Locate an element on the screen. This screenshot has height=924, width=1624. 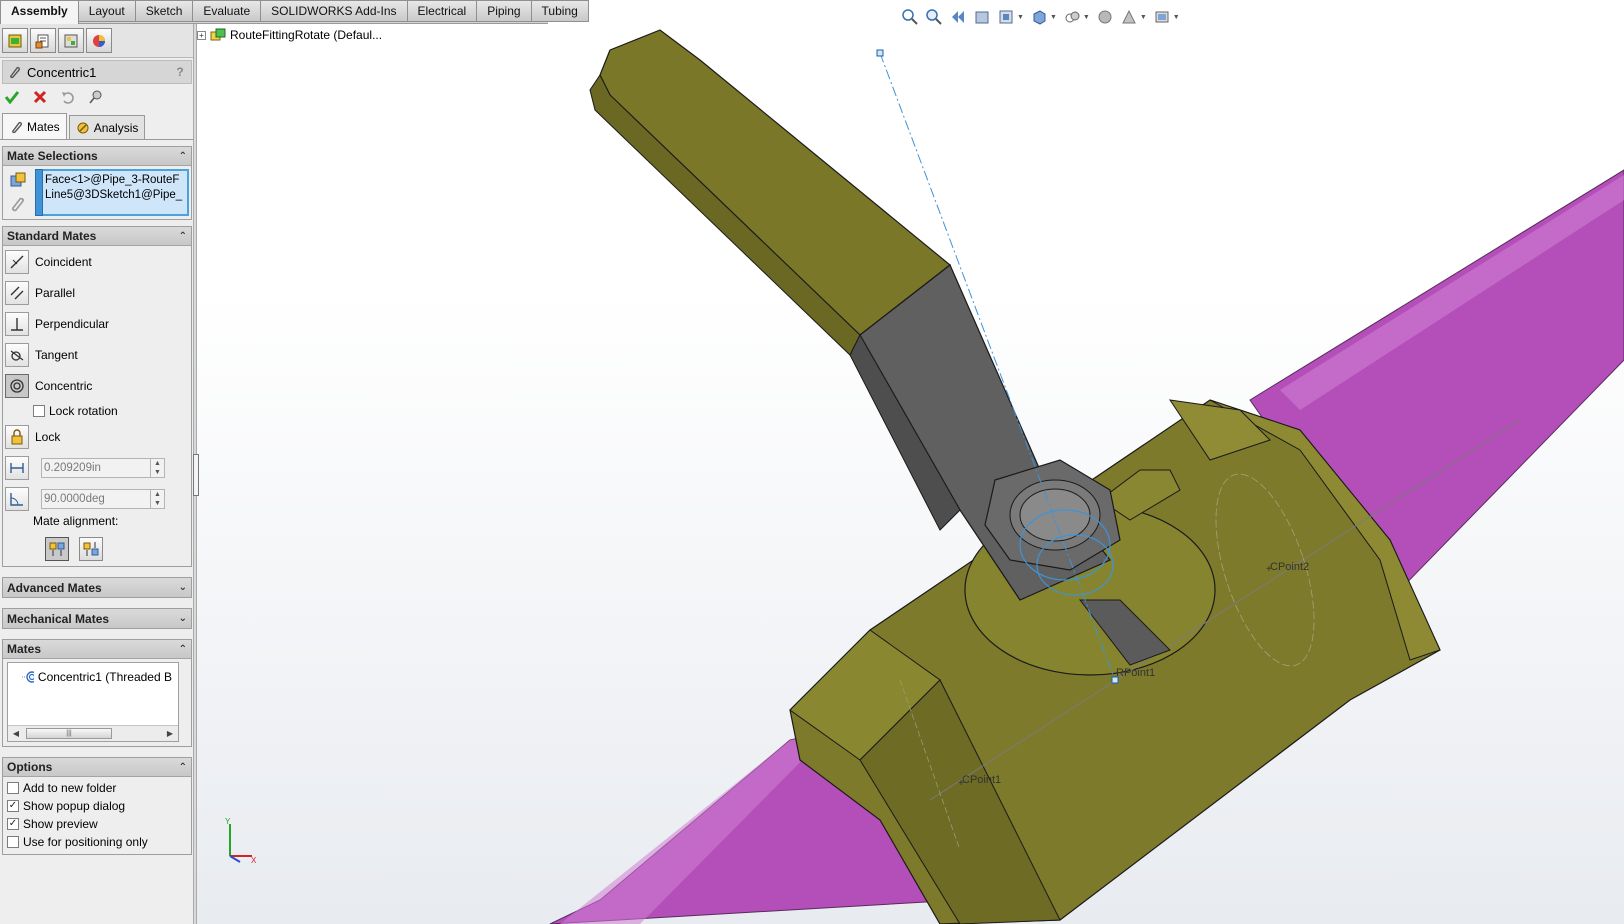
mates-list: Concentric1 (Threaded B ◀ ||| ▶ is located at coordinates (93, 702).